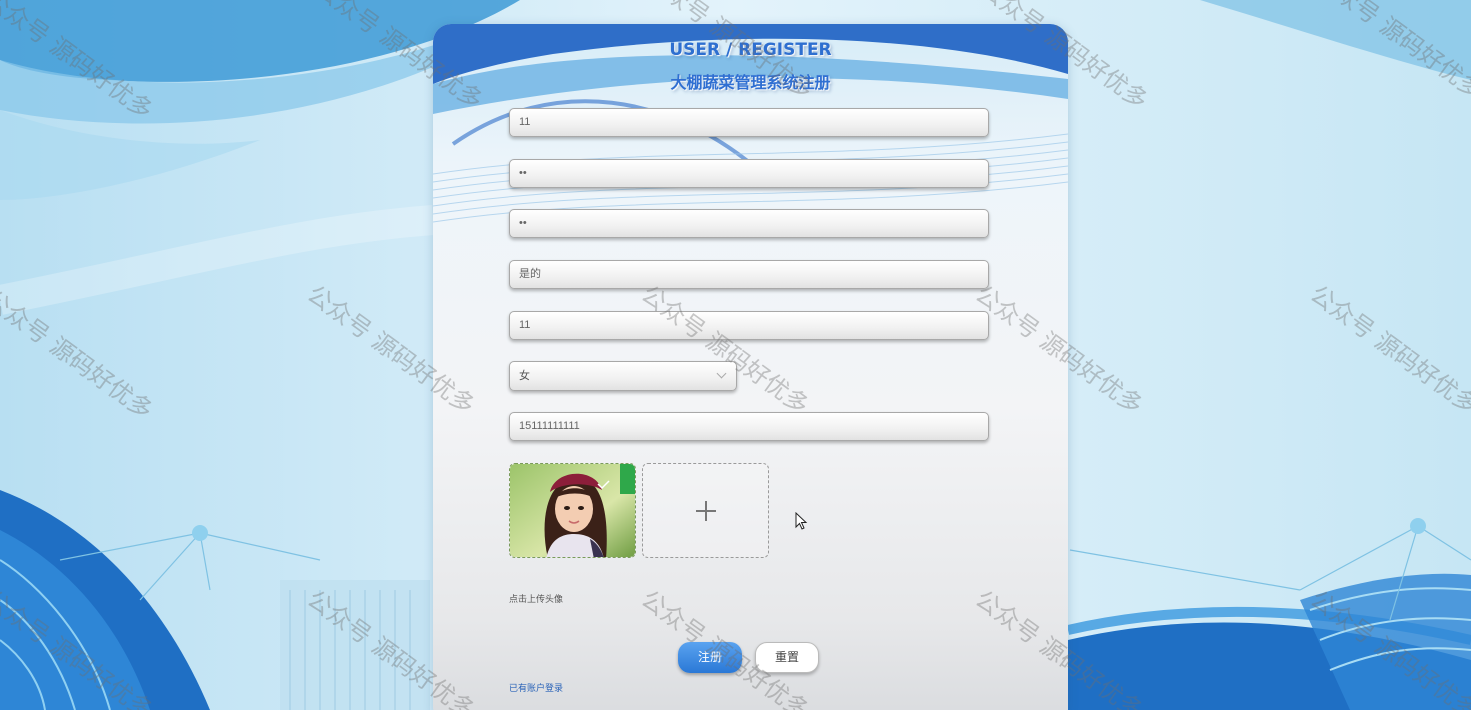  Describe the element at coordinates (710, 657) in the screenshot. I see `register-button: 注册` at that location.